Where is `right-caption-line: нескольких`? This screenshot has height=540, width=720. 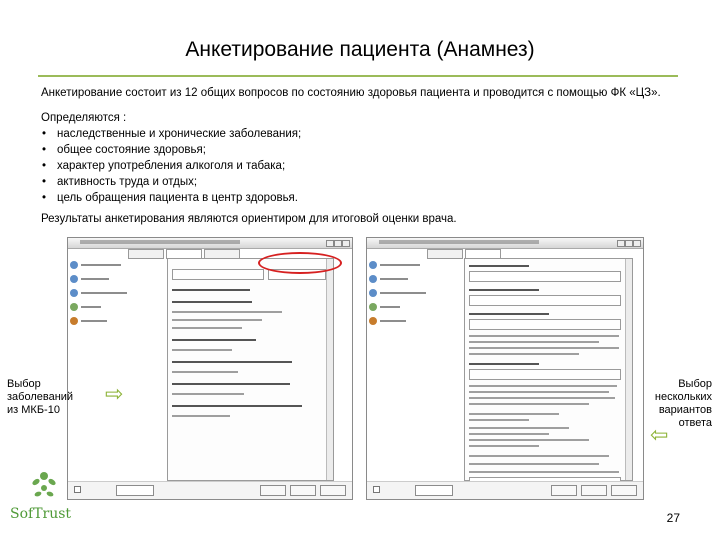
right-caption-line: нескольких is located at coordinates (683, 397).